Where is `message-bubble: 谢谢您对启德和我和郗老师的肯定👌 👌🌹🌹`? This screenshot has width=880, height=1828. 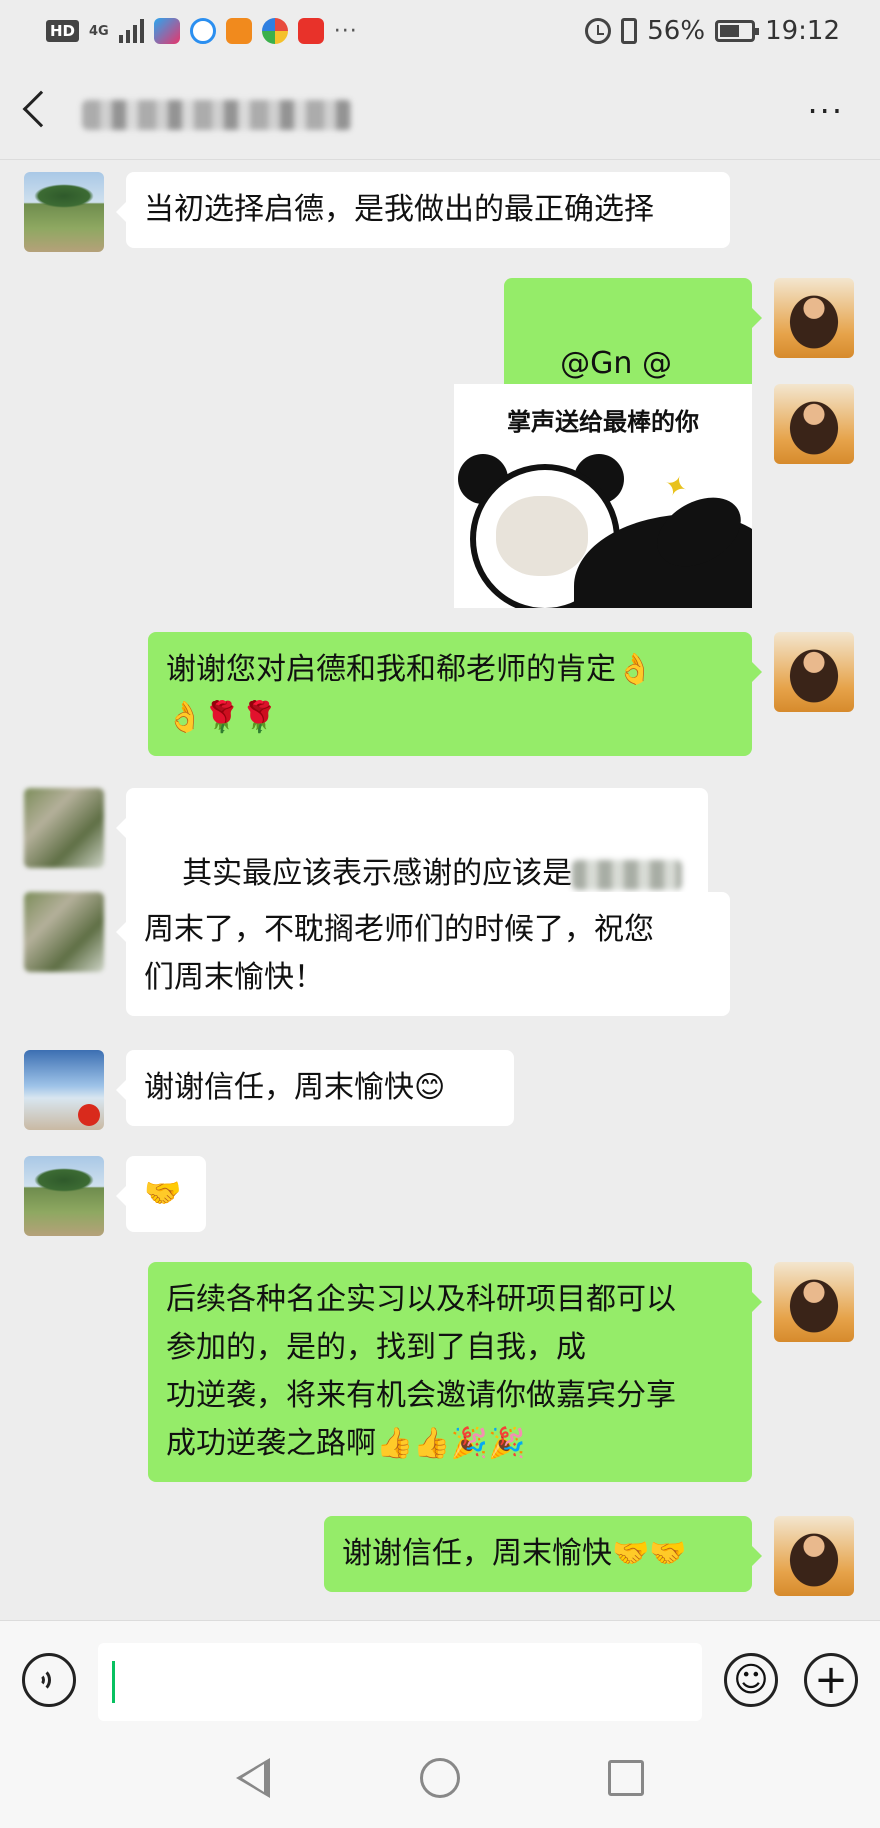 message-bubble: 谢谢您对启德和我和郗老师的肯定👌 👌🌹🌹 is located at coordinates (455, 694).